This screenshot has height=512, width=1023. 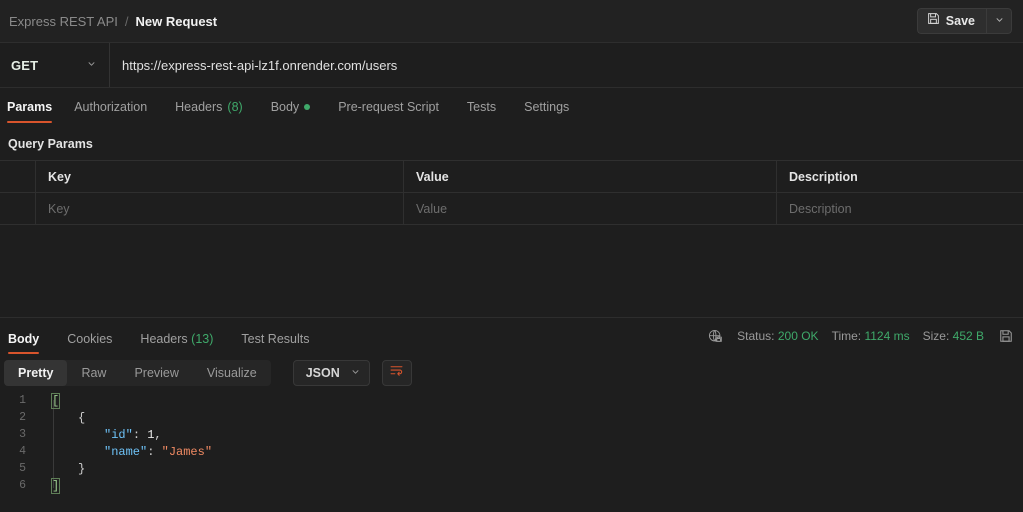 I want to click on response-view-mode-pretty: Pretty, so click(x=36, y=373).